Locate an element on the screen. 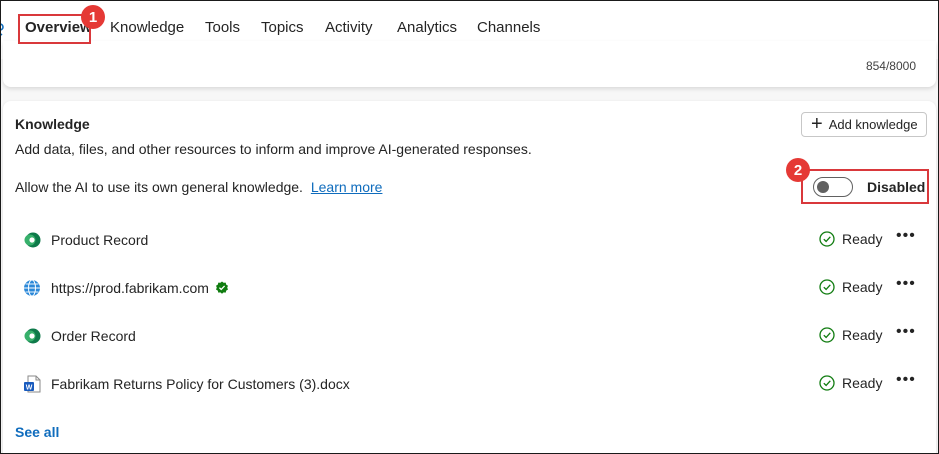 This screenshot has width=939, height=454. verified-icon is located at coordinates (221, 287).